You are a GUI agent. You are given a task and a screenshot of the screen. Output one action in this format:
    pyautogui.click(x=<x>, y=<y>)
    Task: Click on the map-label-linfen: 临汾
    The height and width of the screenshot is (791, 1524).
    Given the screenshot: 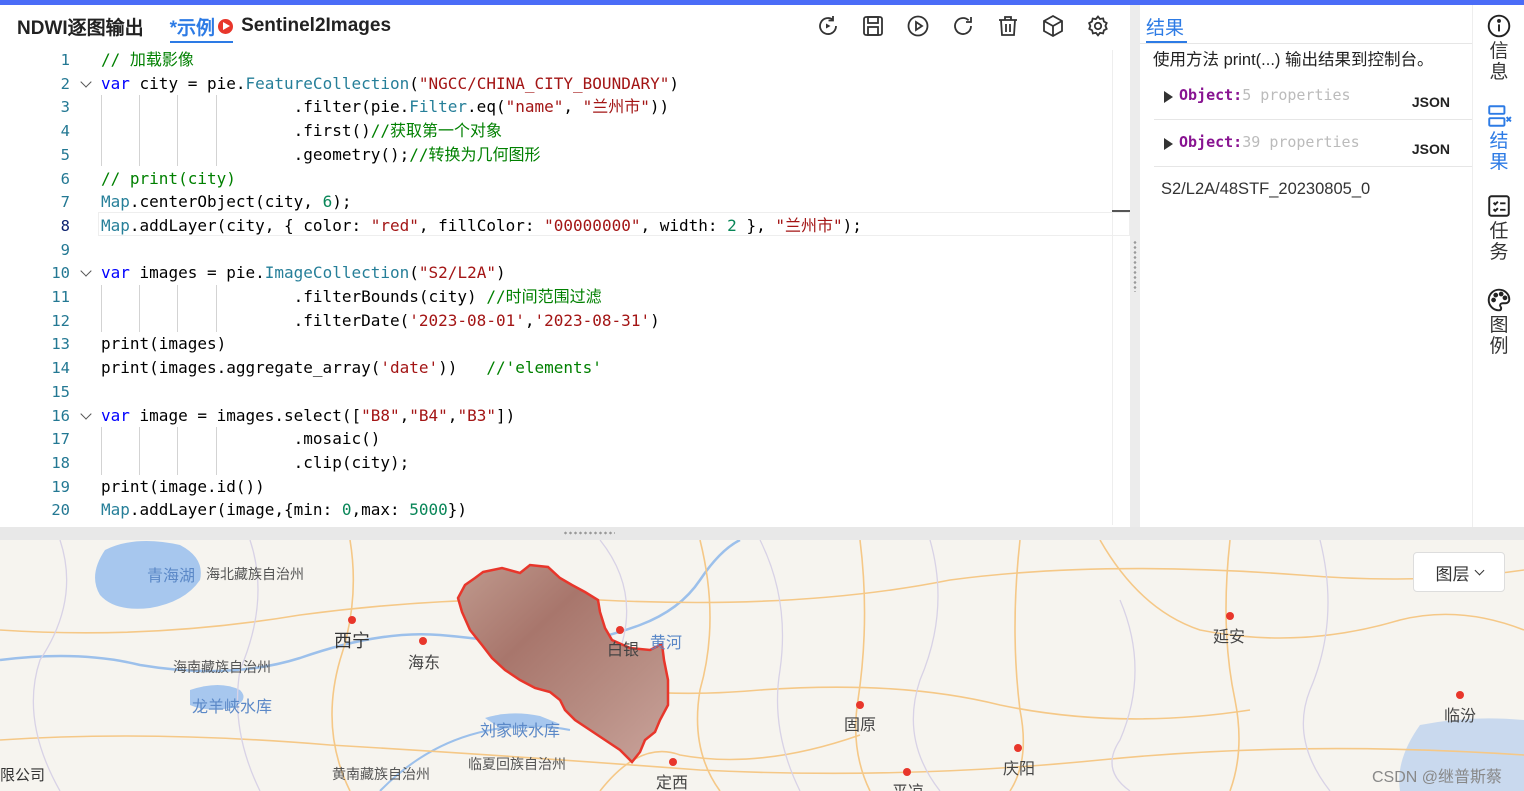 What is the action you would take?
    pyautogui.click(x=1460, y=716)
    